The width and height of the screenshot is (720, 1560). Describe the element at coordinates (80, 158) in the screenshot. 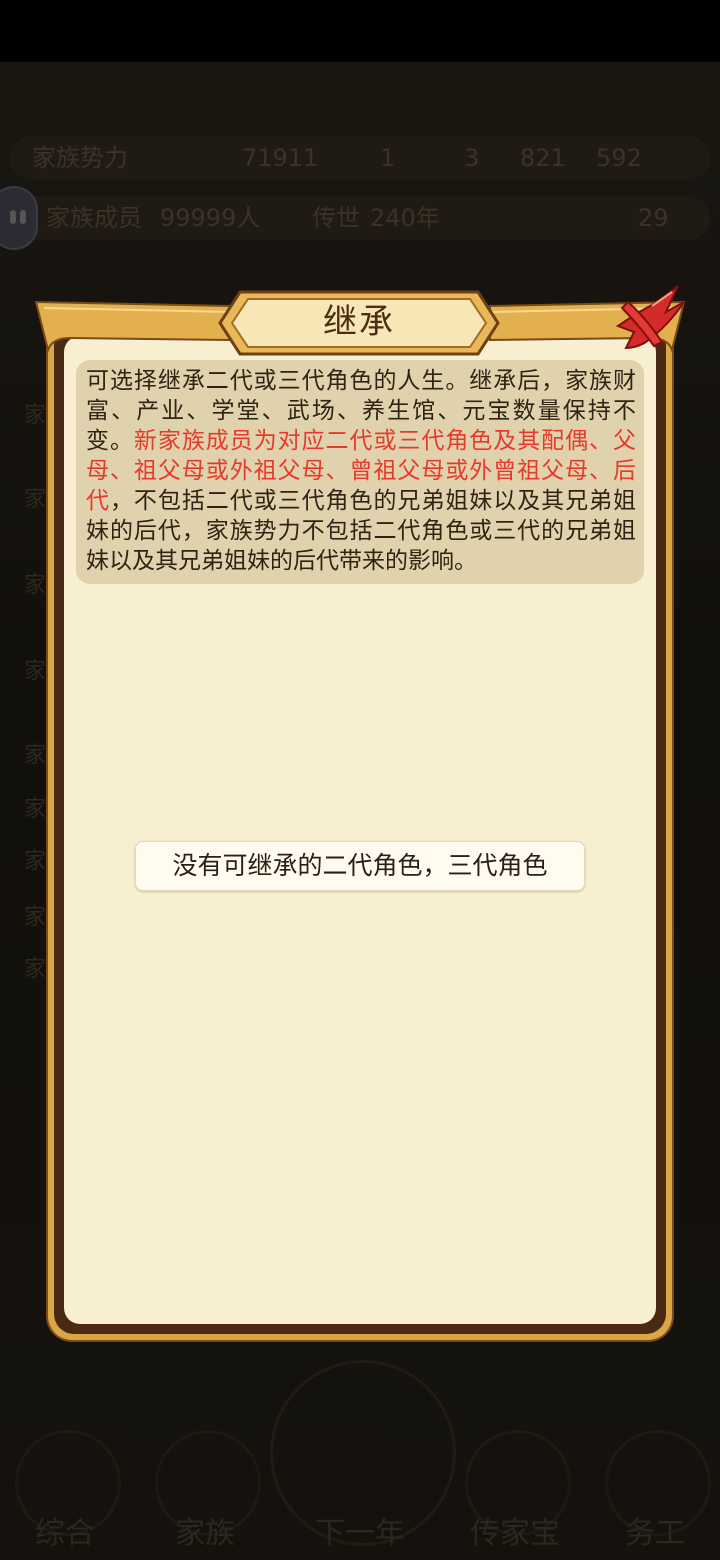

I see `family-power-label: 家族势力` at that location.